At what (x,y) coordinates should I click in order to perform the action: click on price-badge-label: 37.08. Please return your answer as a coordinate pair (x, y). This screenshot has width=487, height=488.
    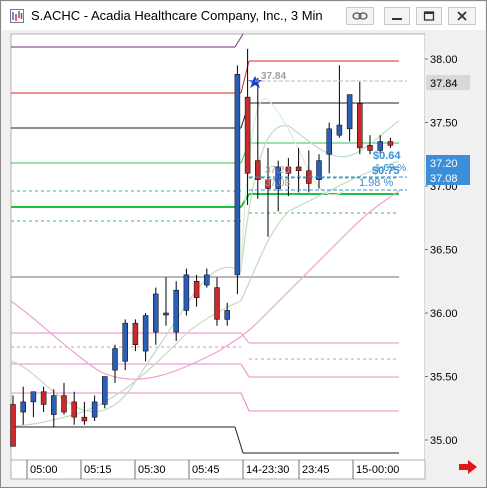
    Looking at the image, I should click on (444, 179).